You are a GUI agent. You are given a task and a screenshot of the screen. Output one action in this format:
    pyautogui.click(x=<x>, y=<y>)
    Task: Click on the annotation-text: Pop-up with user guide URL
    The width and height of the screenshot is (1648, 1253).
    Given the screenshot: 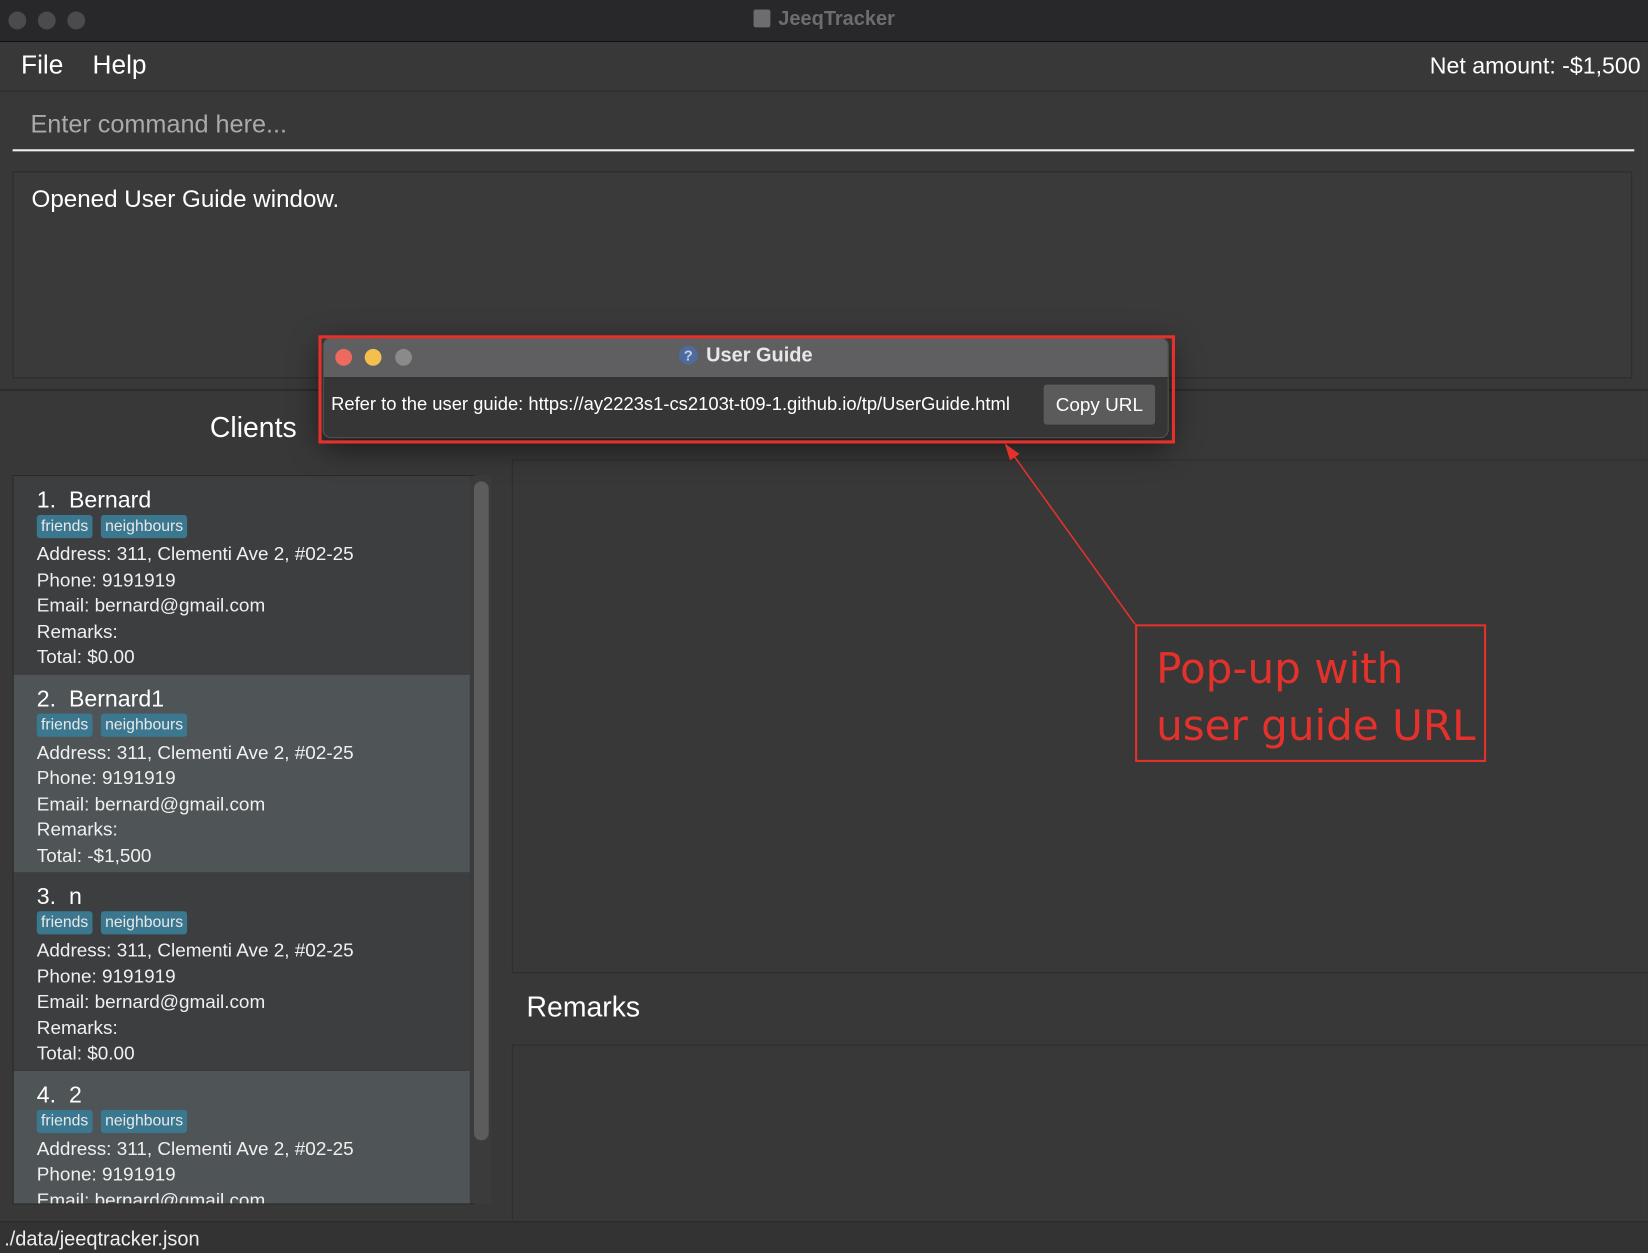 What is the action you would take?
    pyautogui.click(x=1315, y=698)
    